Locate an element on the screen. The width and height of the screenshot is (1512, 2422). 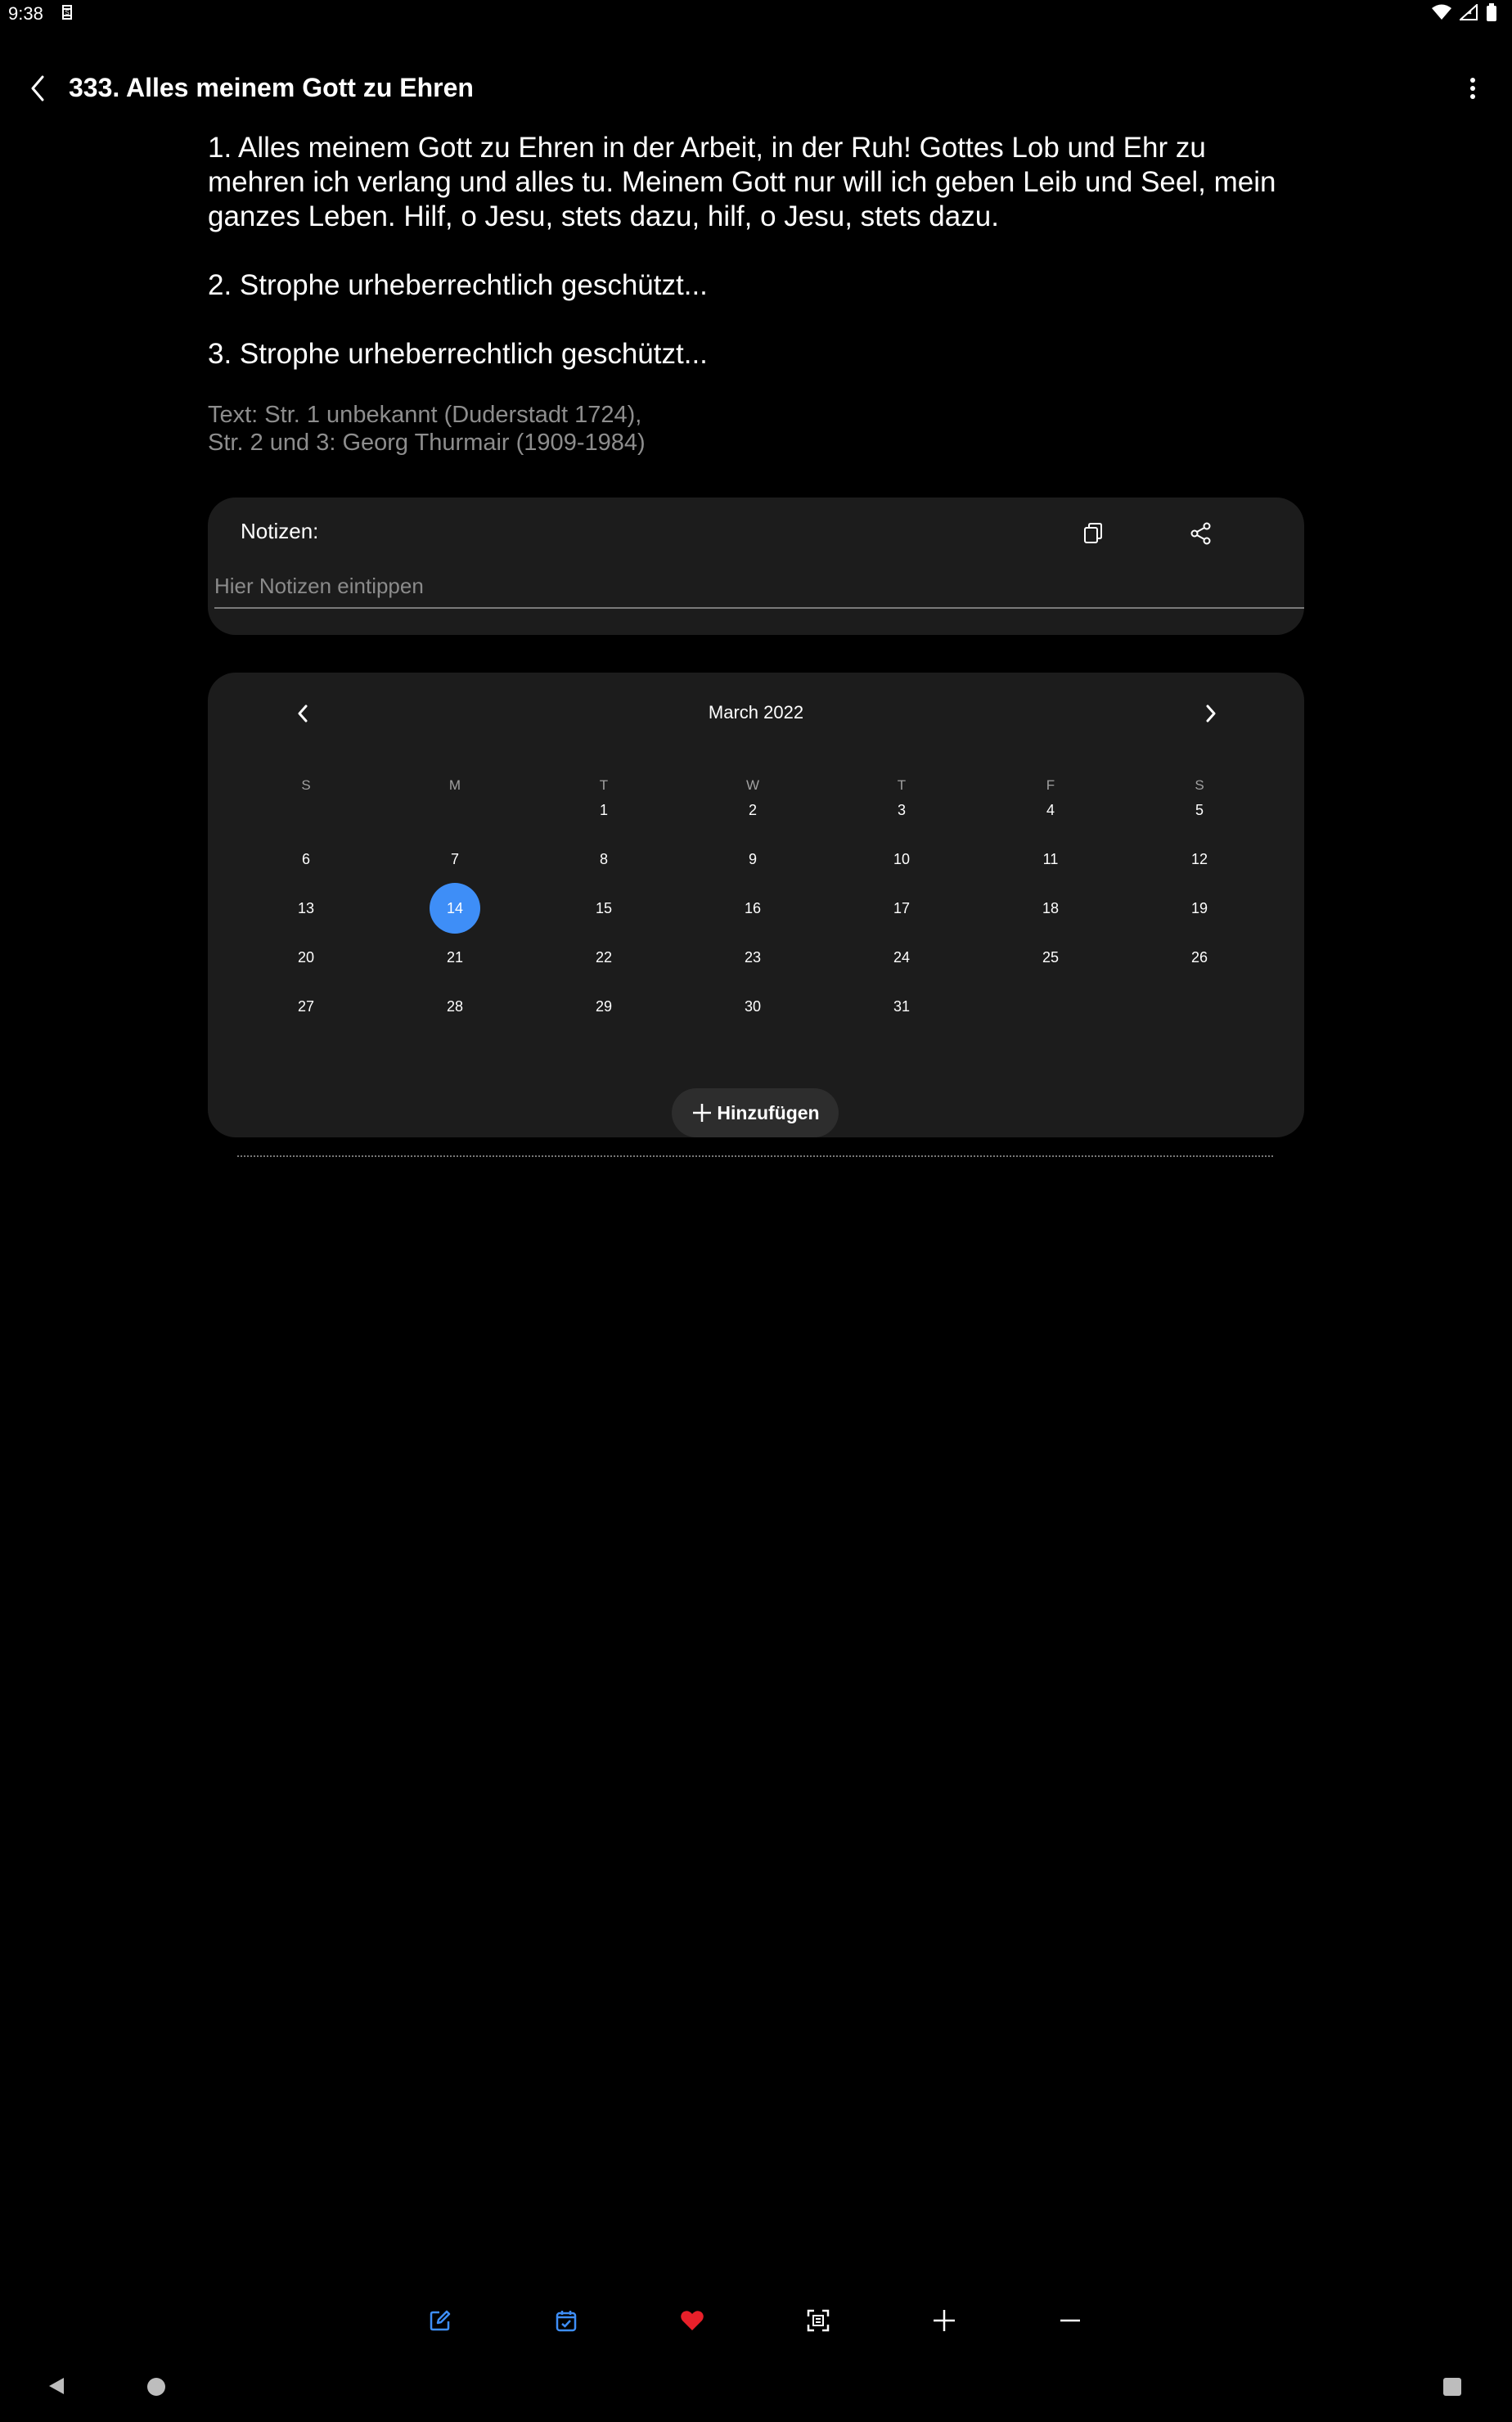
calendar-day: 5 is located at coordinates (1200, 810).